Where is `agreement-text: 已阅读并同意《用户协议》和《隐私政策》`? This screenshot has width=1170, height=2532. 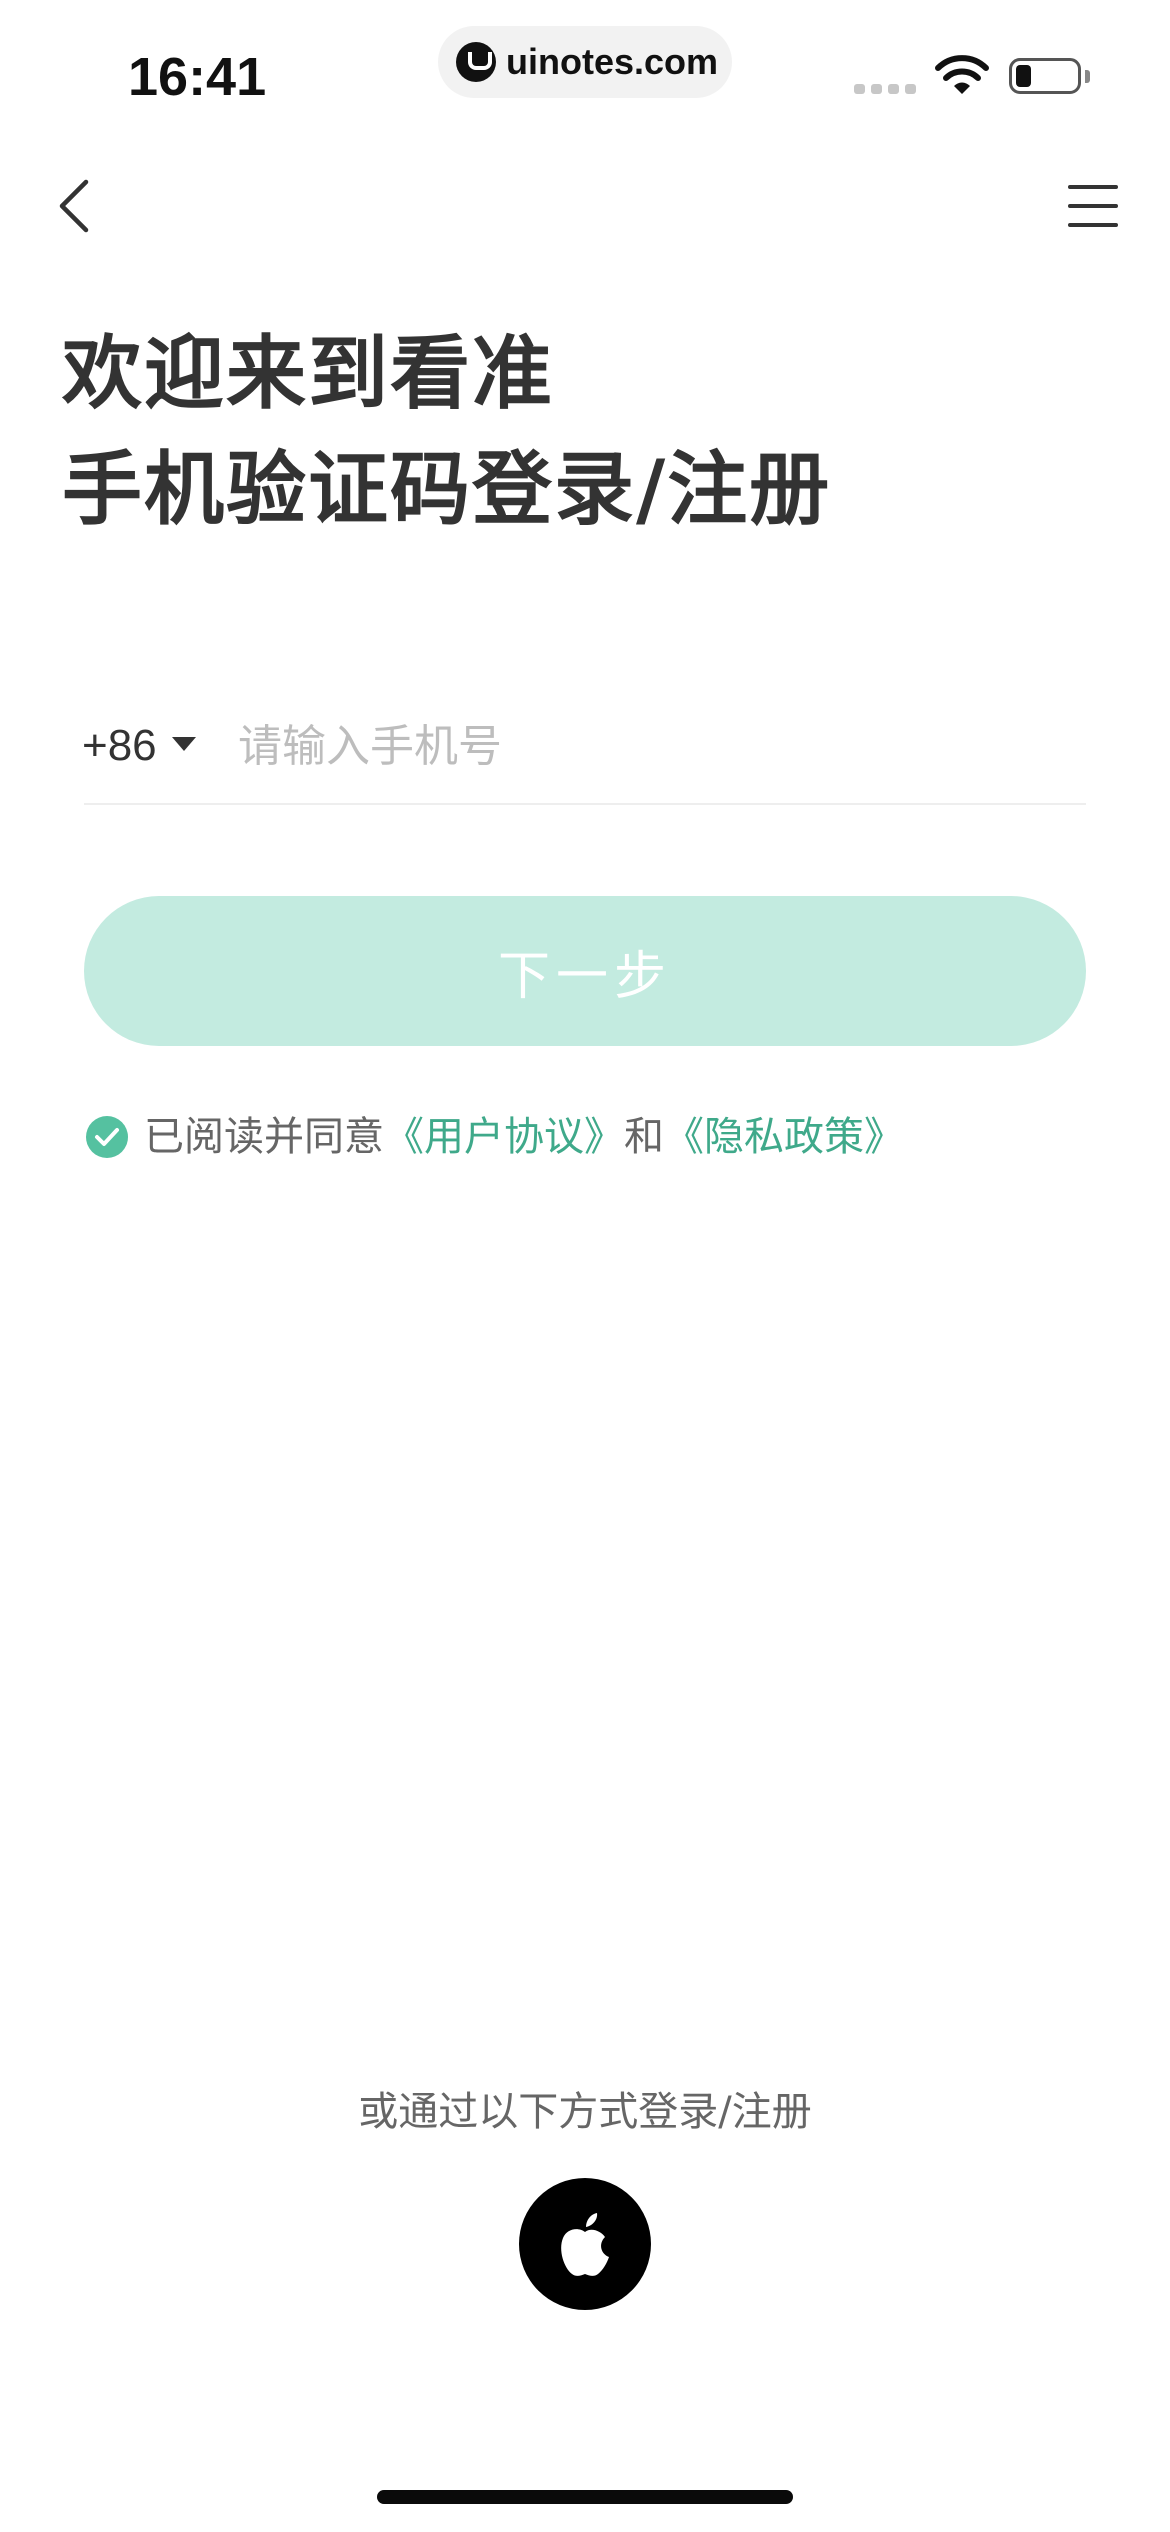
agreement-text: 已阅读并同意《用户协议》和《隐私政策》 is located at coordinates (524, 1137).